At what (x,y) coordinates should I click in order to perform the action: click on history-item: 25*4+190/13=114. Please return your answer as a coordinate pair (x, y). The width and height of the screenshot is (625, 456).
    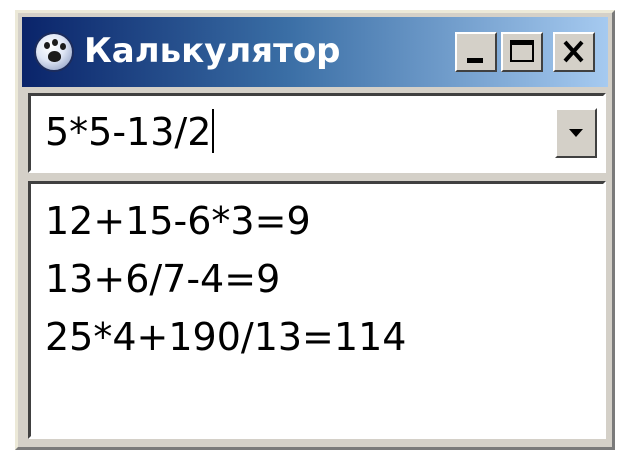
    Looking at the image, I should click on (324, 337).